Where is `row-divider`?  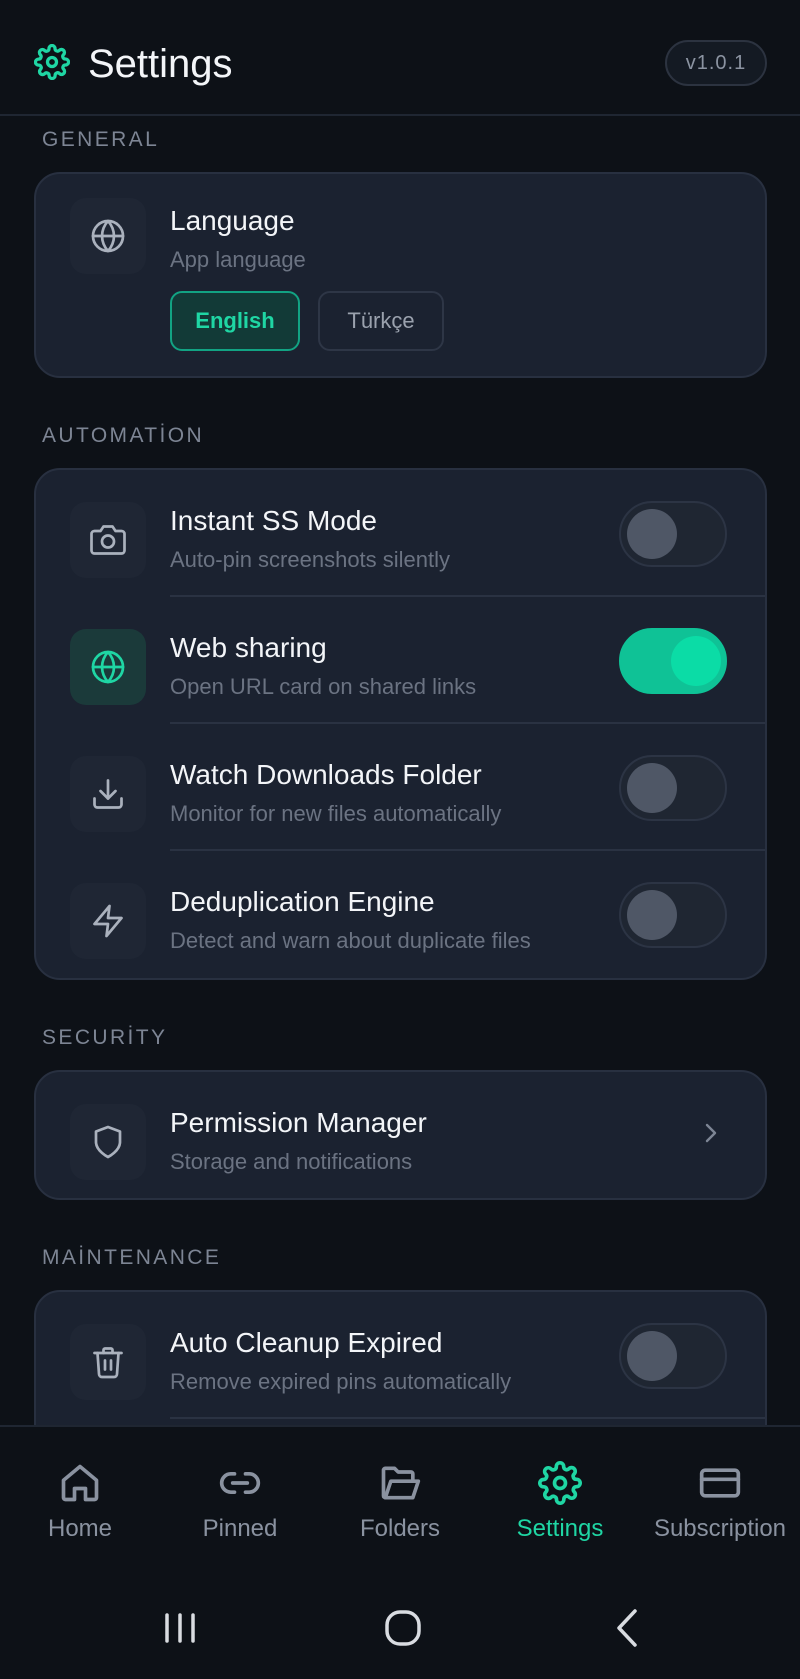 row-divider is located at coordinates (467, 1418).